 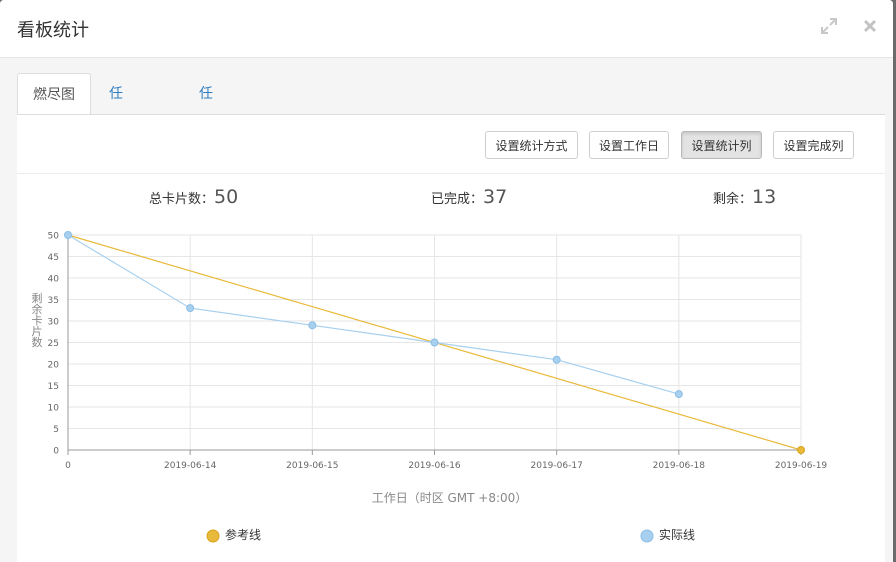 I want to click on y-tick-label: 15, so click(x=53, y=387).